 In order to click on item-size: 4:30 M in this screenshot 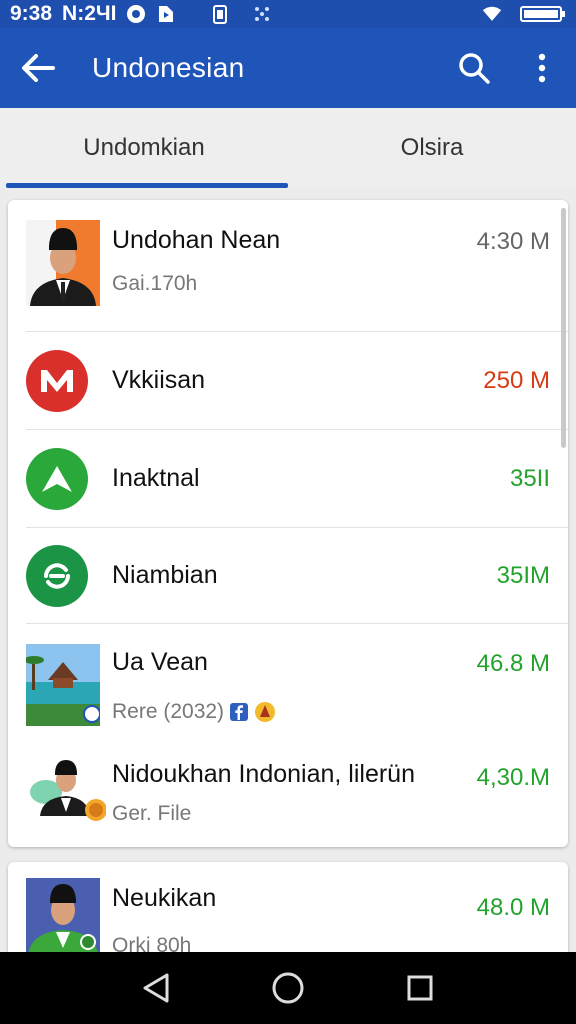, I will do `click(513, 241)`.